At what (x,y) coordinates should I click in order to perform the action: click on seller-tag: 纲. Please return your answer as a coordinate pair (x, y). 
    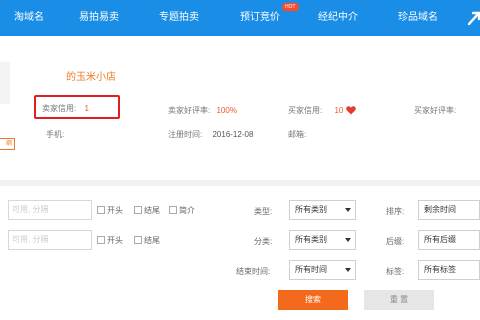
    Looking at the image, I should click on (7, 144).